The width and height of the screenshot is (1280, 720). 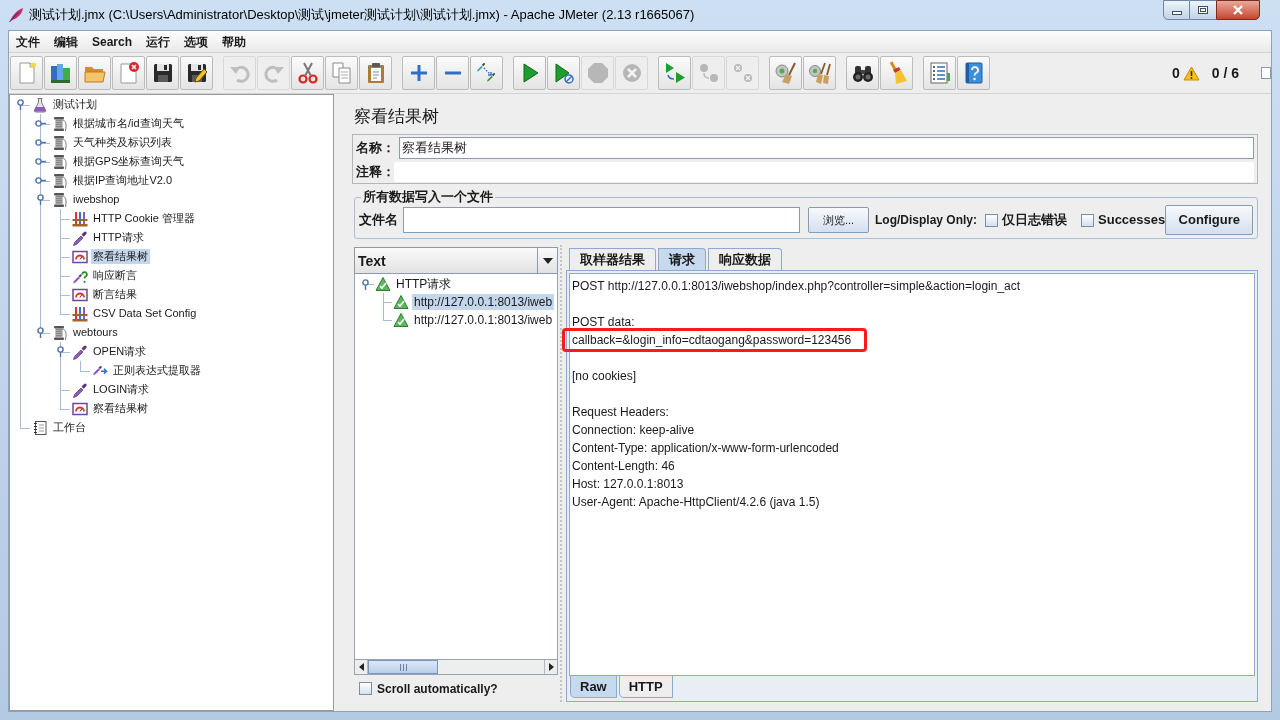 I want to click on group-title: 所有数据写入一个文件, so click(x=428, y=197).